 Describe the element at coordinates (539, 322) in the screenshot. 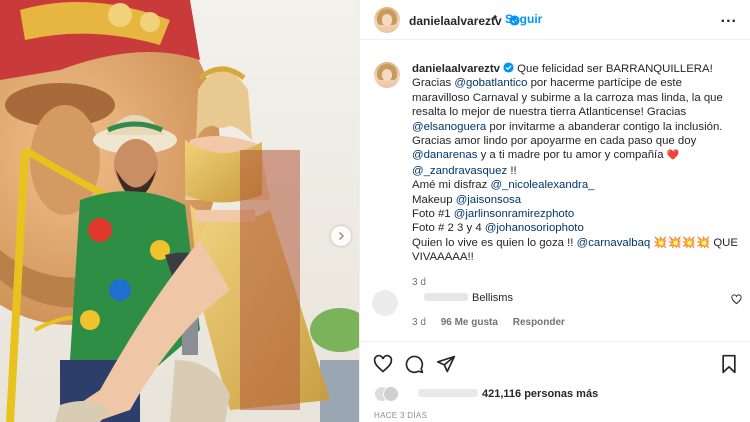

I see `reply-button: Responder` at that location.